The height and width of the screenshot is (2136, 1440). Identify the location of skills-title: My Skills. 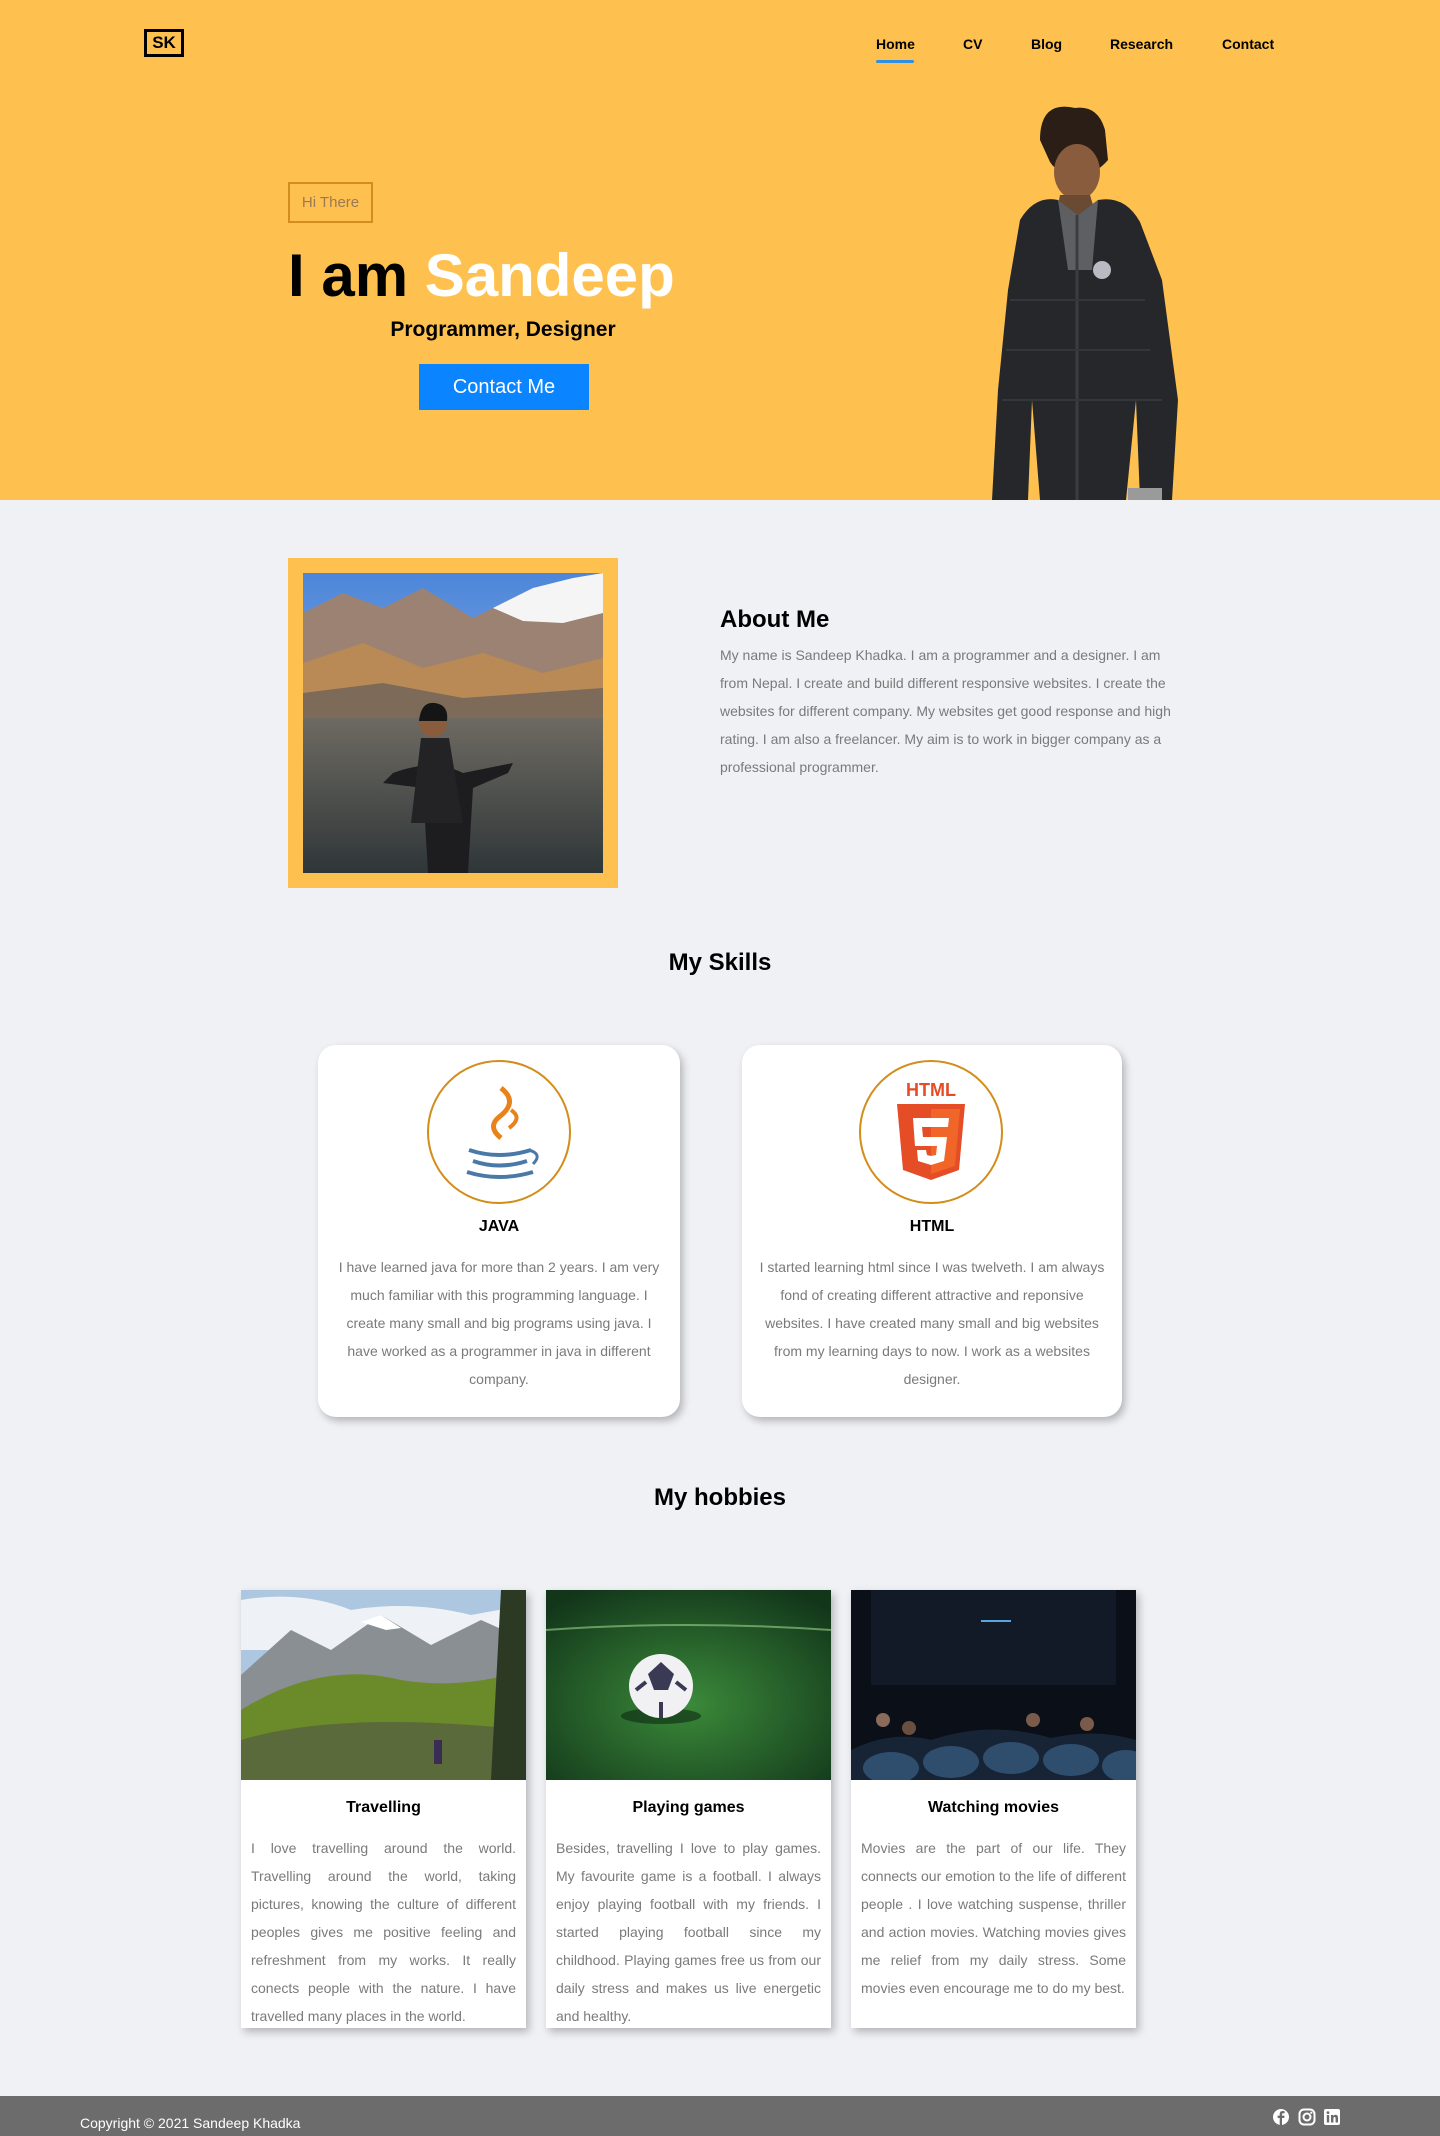
(720, 962).